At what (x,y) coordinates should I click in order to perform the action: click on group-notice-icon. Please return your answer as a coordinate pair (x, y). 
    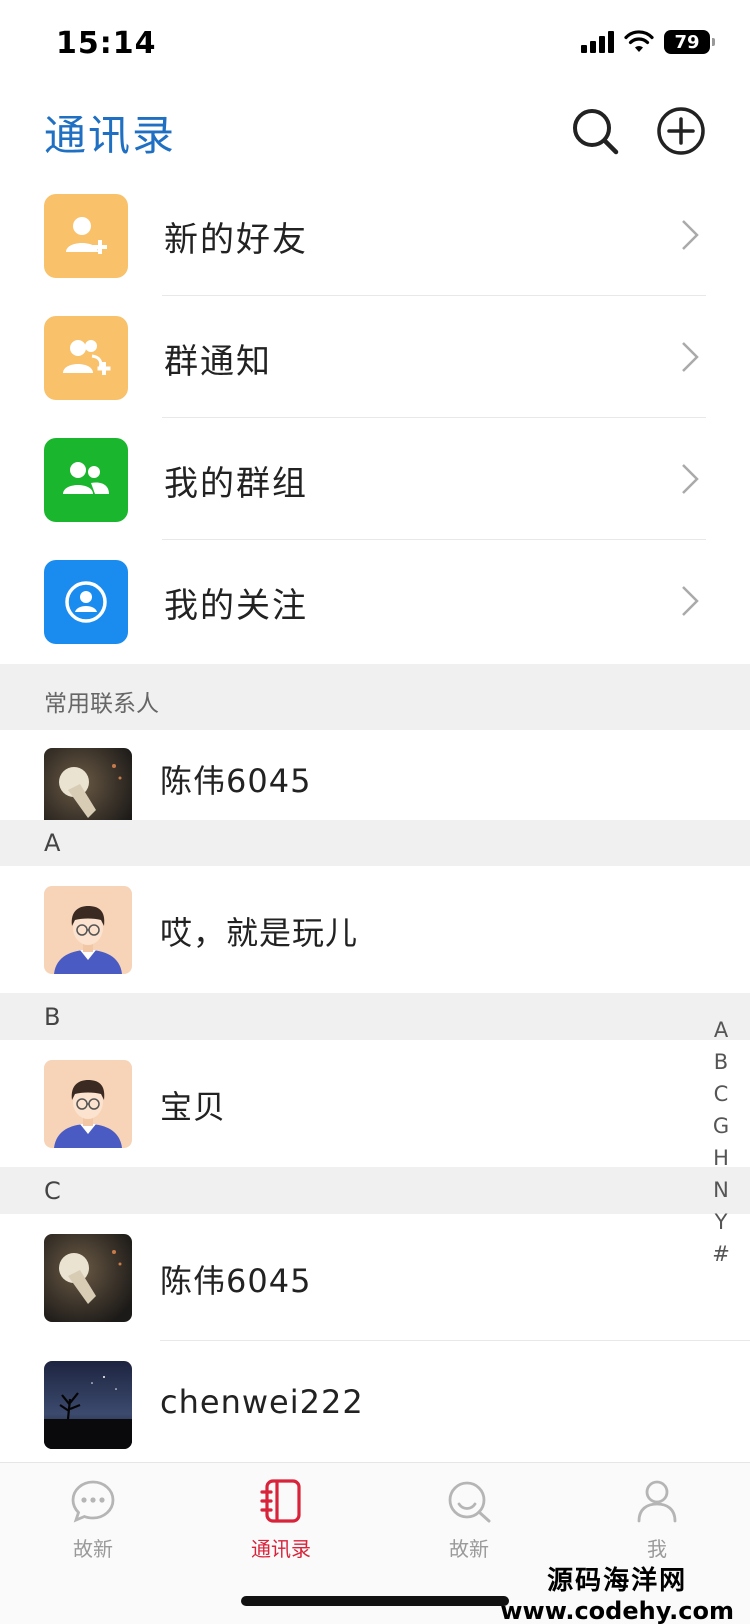
    Looking at the image, I should click on (86, 358).